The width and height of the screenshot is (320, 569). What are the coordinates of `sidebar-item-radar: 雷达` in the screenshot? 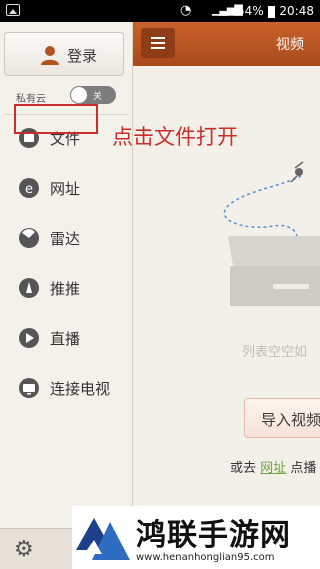 It's located at (66, 238).